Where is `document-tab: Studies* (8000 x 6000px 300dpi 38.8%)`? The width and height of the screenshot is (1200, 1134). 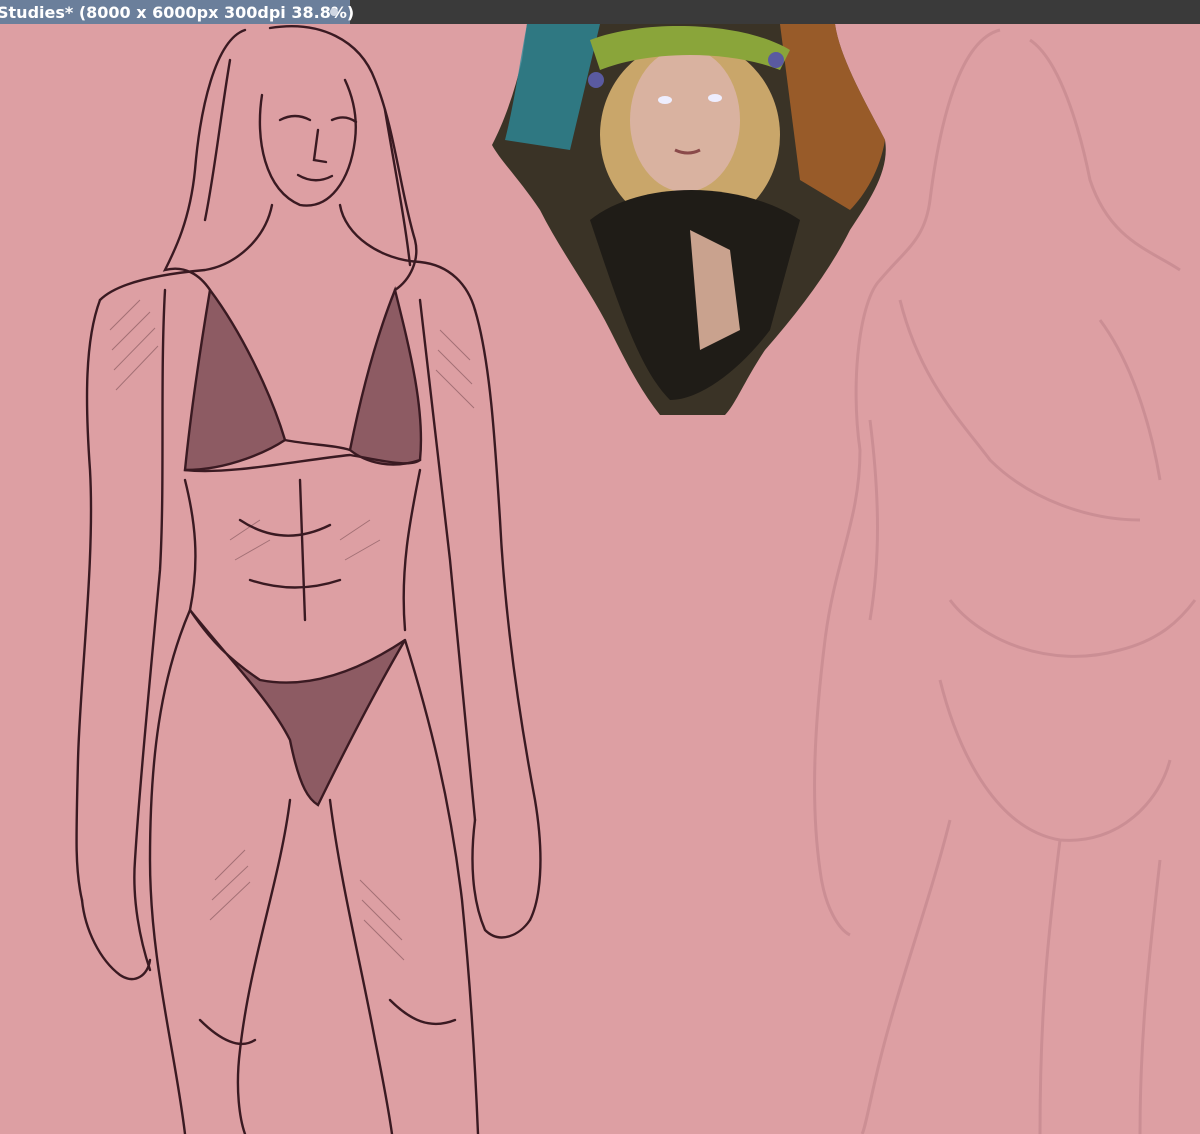 document-tab: Studies* (8000 x 6000px 300dpi 38.8%) is located at coordinates (177, 12).